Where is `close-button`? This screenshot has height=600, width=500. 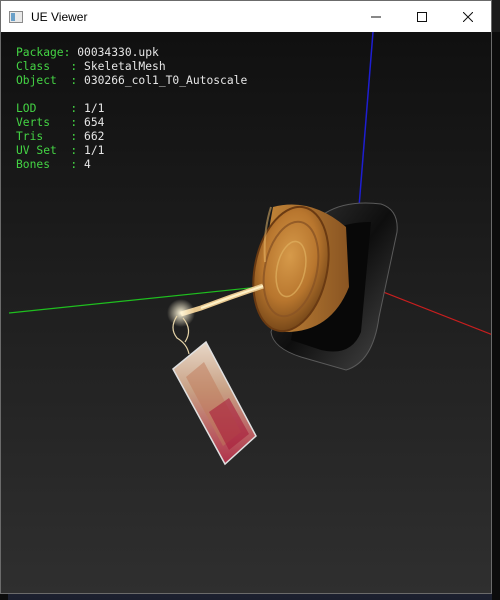 close-button is located at coordinates (468, 16).